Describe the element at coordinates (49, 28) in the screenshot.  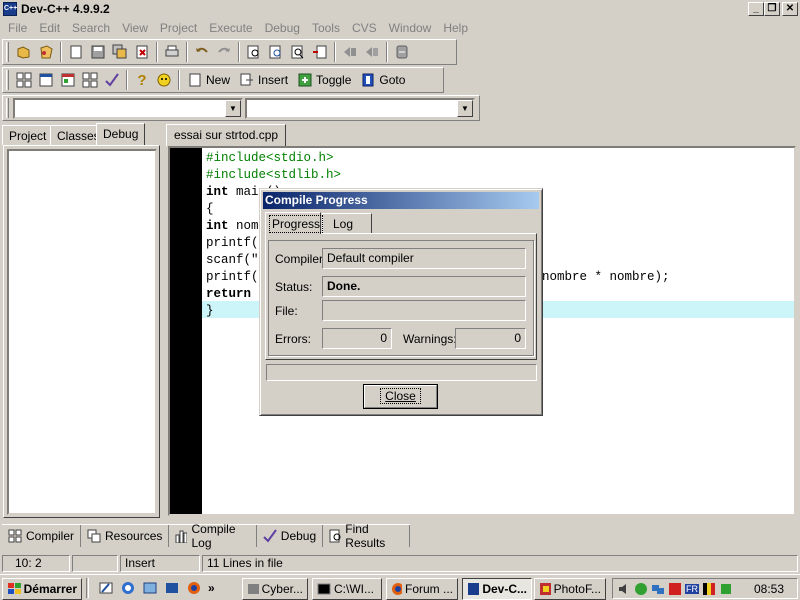
I see `menu-edit: Edit` at that location.